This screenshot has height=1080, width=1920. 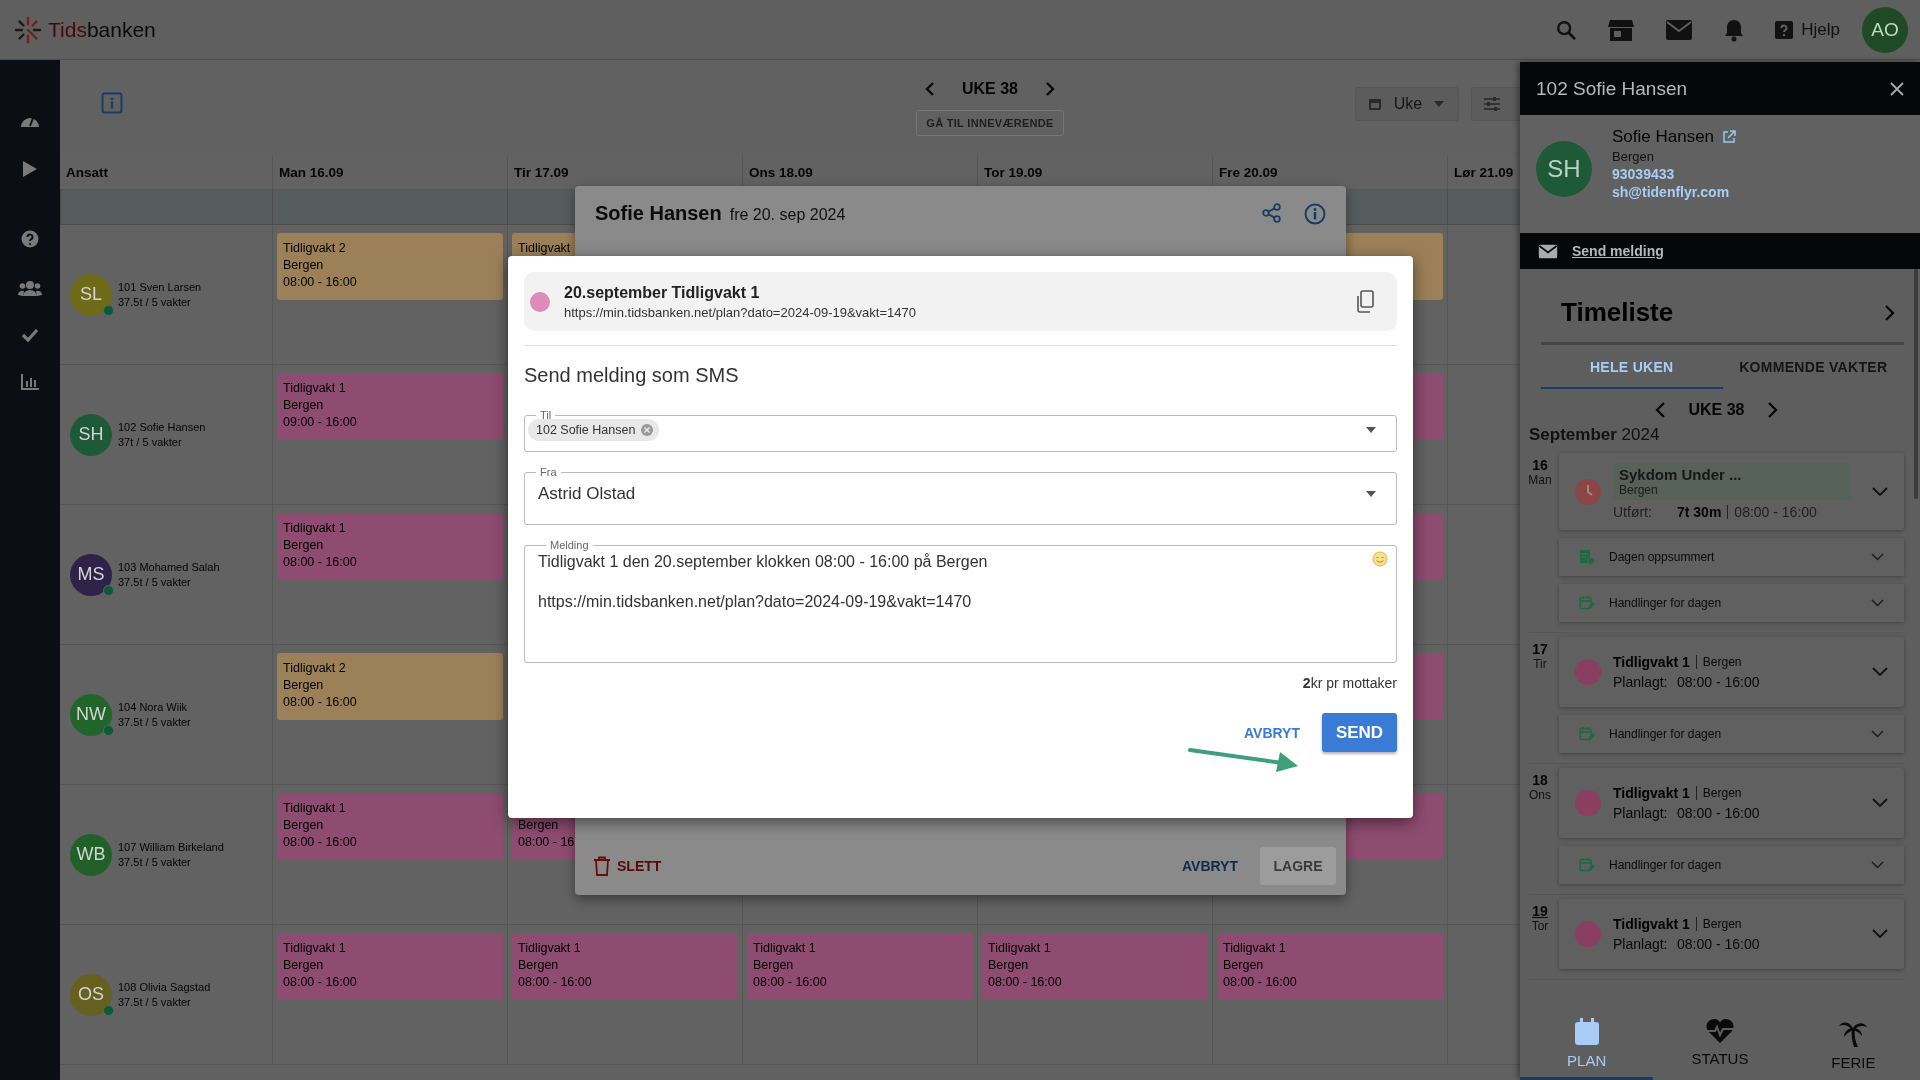 What do you see at coordinates (314, 948) in the screenshot?
I see `shift-title: Tidligvakt 1` at bounding box center [314, 948].